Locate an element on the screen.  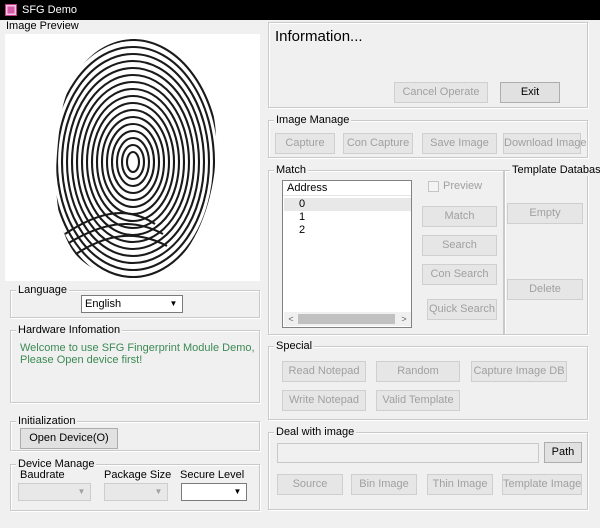
address-list: Address 0 1 2 < > is located at coordinates (347, 254).